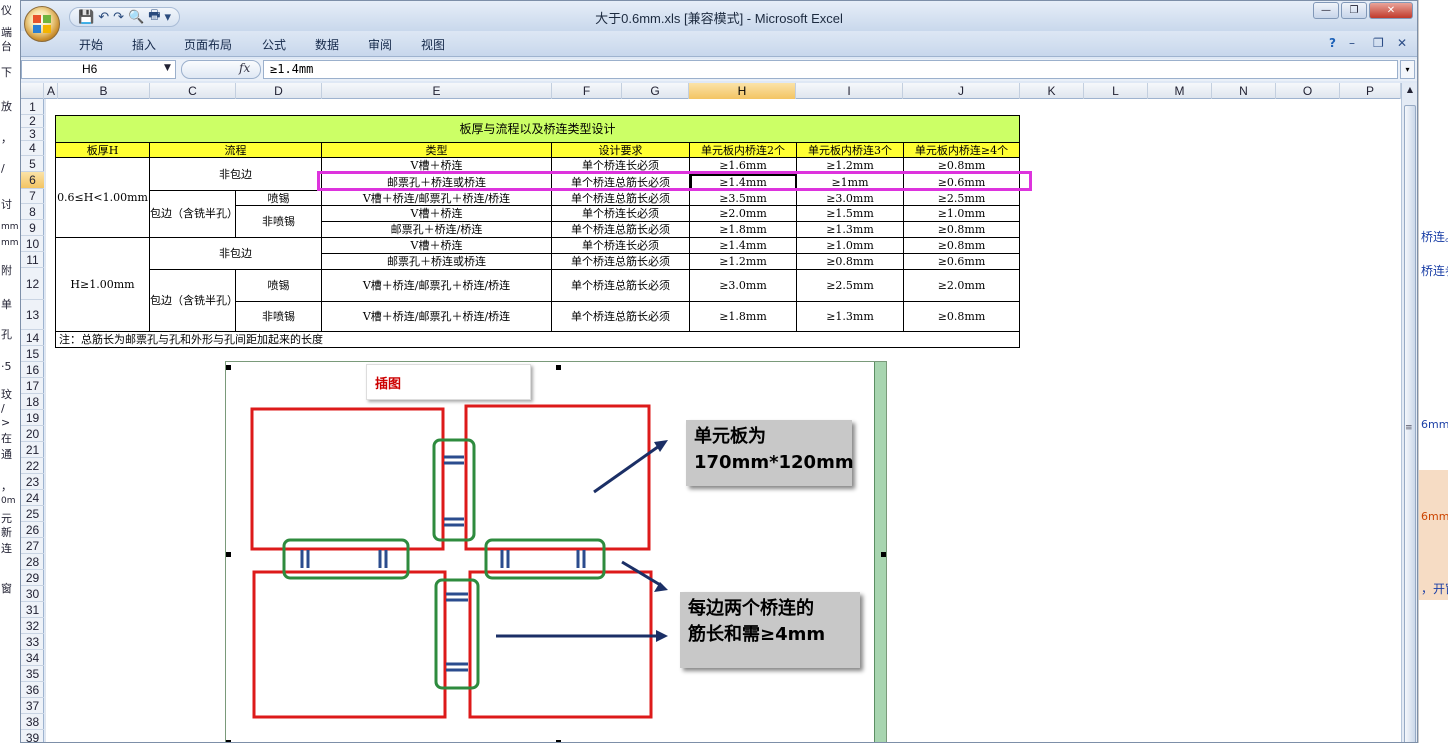 This screenshot has height=743, width=1448. What do you see at coordinates (850, 245) in the screenshot?
I see `b3-cell: ≥1.0mm` at bounding box center [850, 245].